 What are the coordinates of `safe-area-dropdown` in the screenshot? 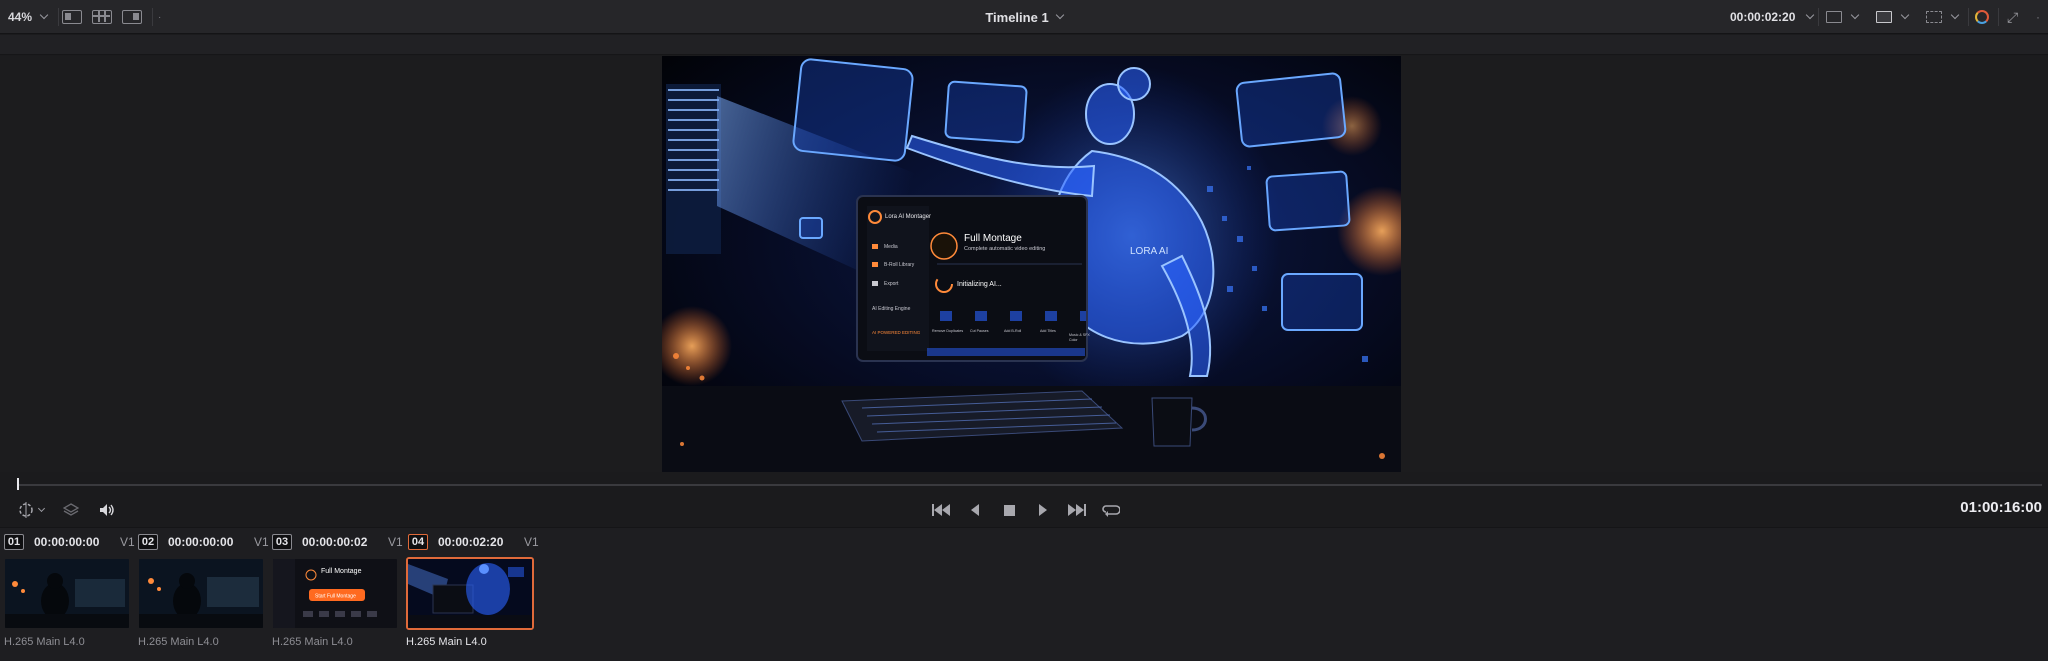 It's located at (1943, 17).